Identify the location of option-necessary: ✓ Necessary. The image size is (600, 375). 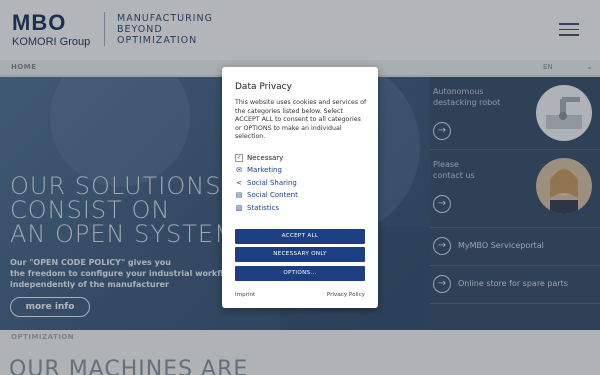
(300, 158).